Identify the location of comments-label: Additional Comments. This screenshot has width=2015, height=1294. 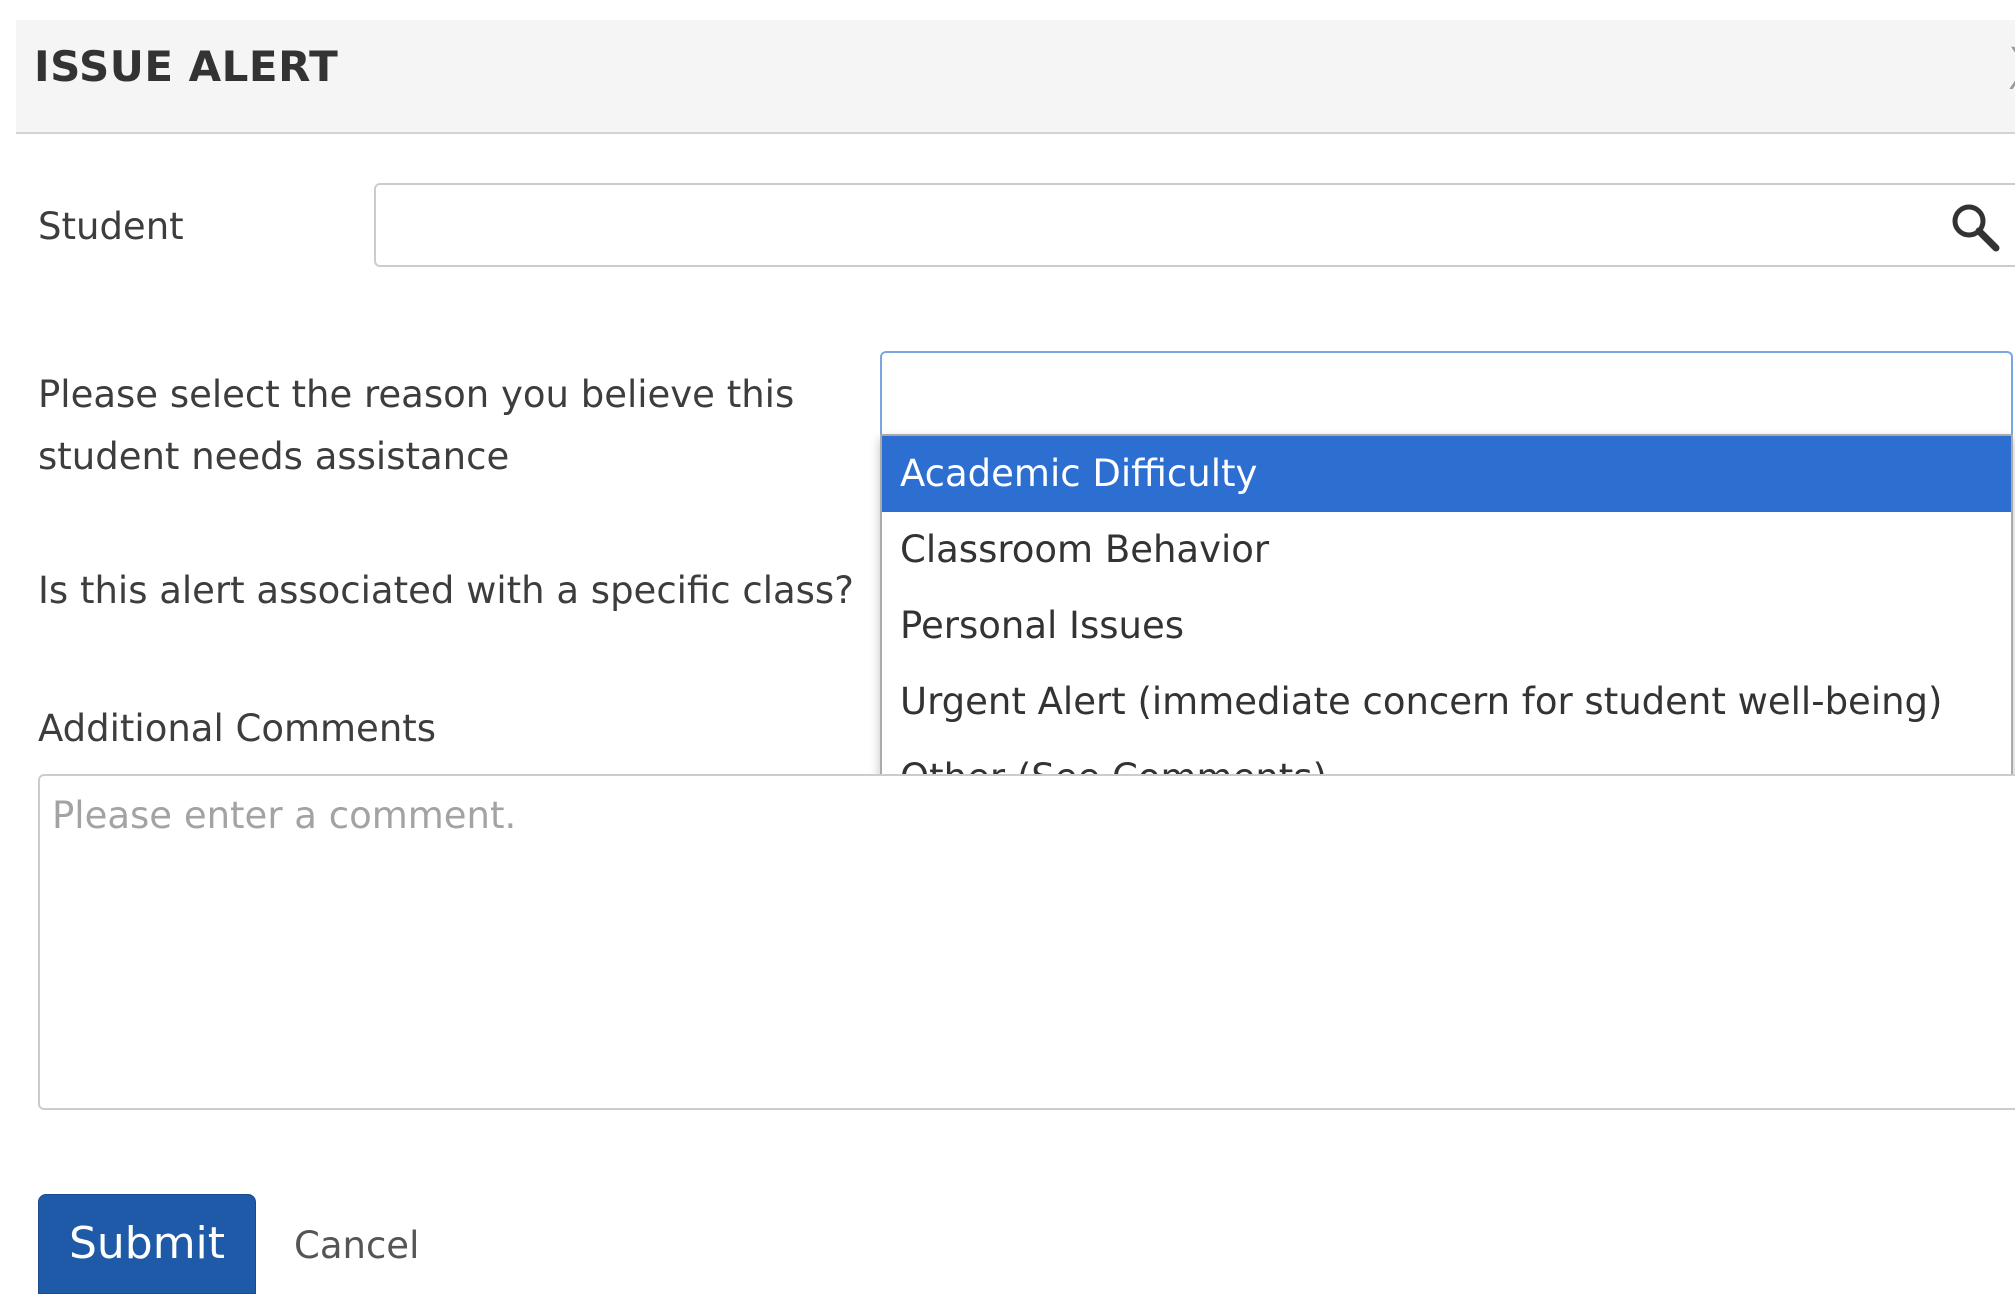
(237, 728).